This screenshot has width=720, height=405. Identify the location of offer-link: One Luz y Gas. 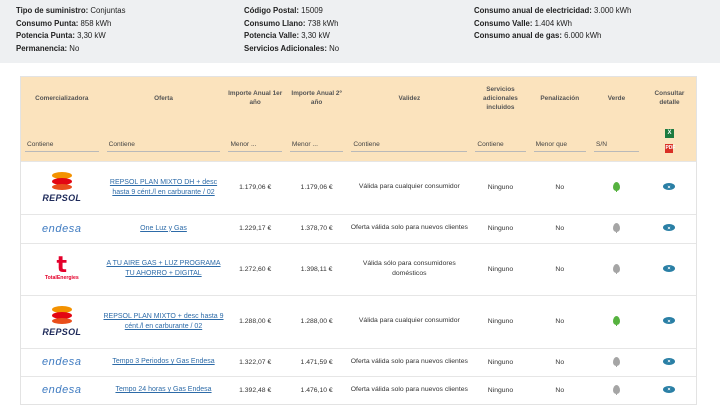
(164, 229).